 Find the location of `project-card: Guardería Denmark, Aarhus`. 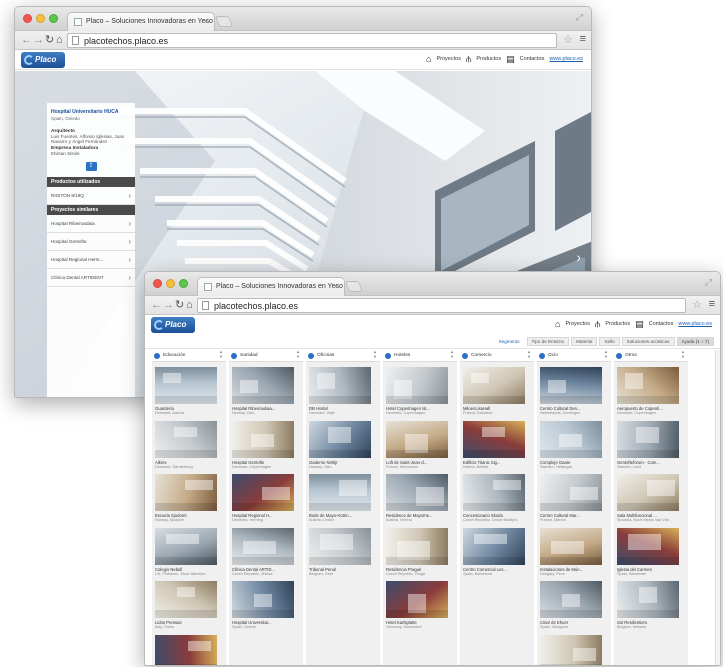

project-card: Guardería Denmark, Aarhus is located at coordinates (189, 391).